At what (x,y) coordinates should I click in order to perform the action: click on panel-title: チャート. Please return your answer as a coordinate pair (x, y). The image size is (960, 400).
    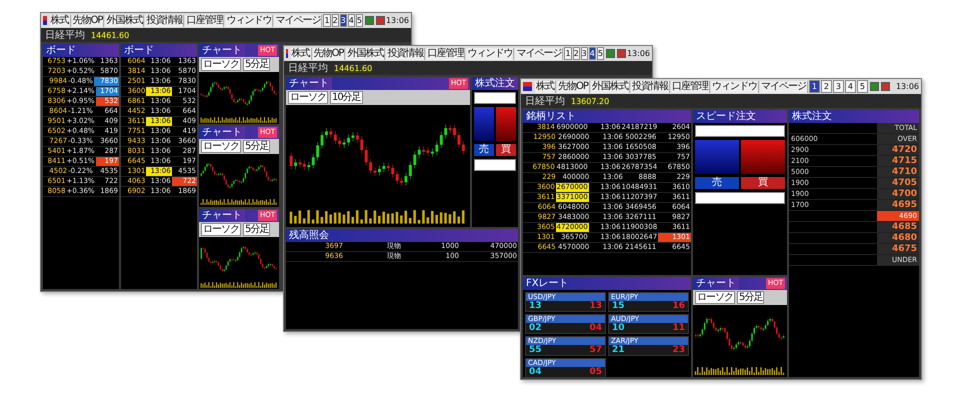
    Looking at the image, I should click on (309, 83).